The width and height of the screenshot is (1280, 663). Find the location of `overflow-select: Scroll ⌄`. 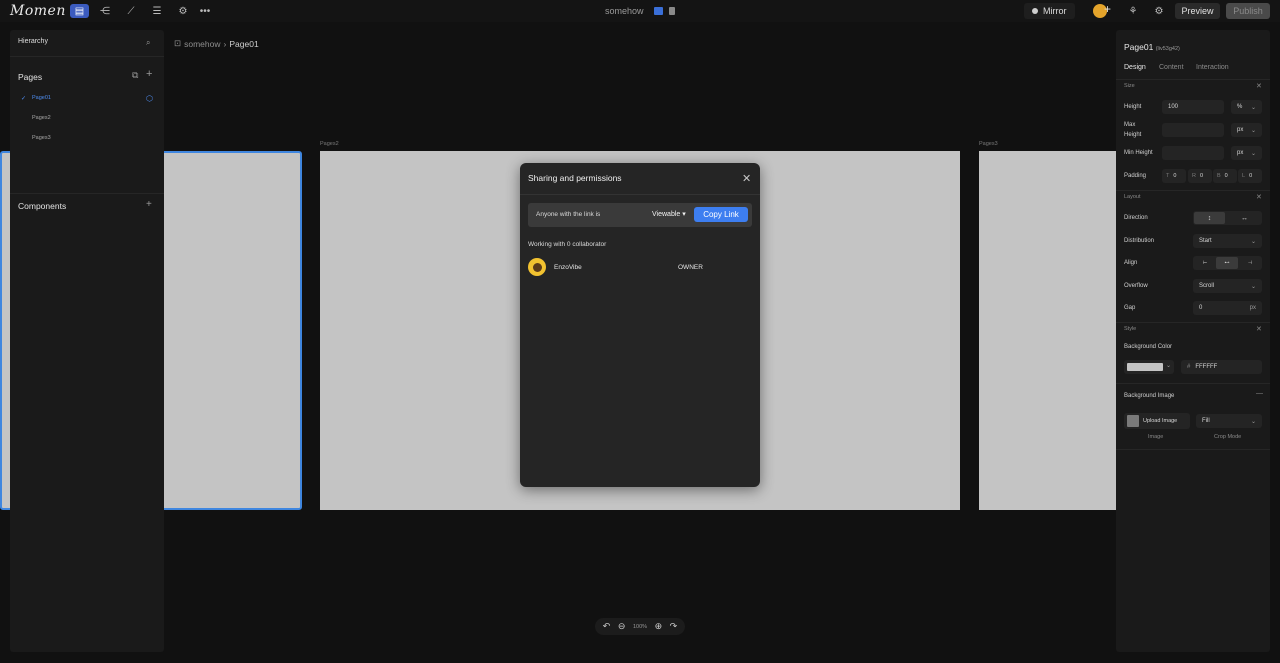

overflow-select: Scroll ⌄ is located at coordinates (1227, 286).